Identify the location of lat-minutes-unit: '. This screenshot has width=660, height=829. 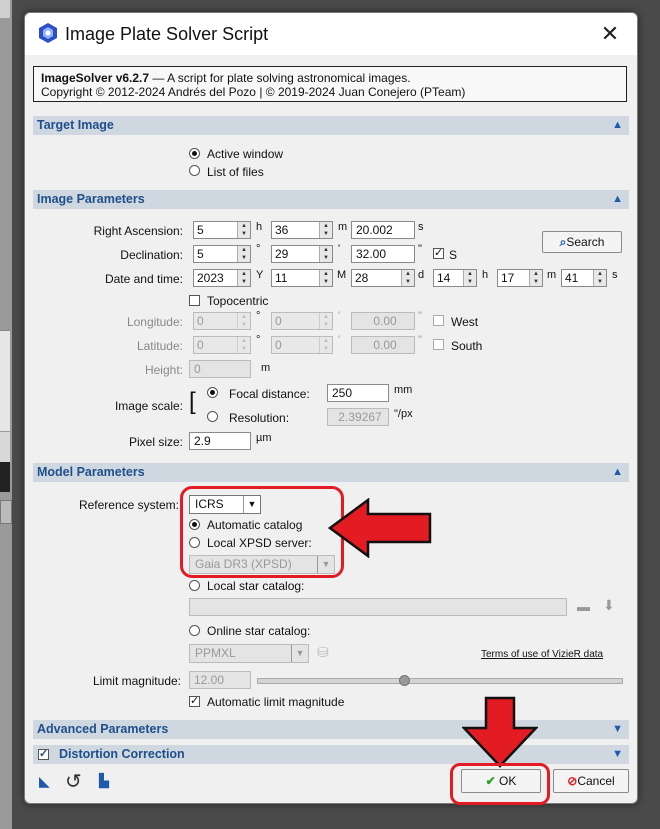
(339, 340).